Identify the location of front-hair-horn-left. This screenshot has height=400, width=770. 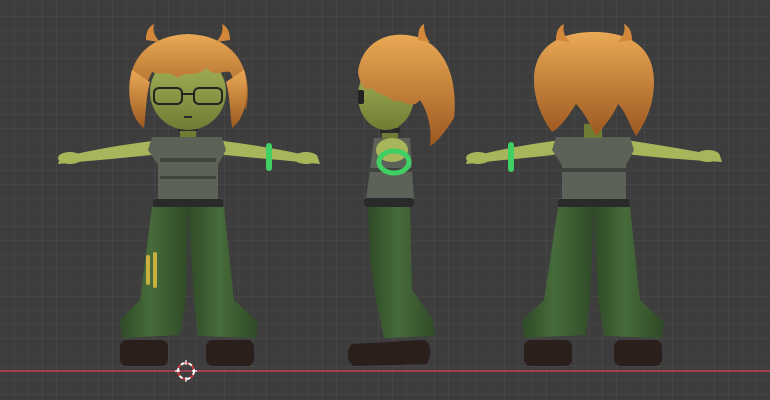
(153, 33).